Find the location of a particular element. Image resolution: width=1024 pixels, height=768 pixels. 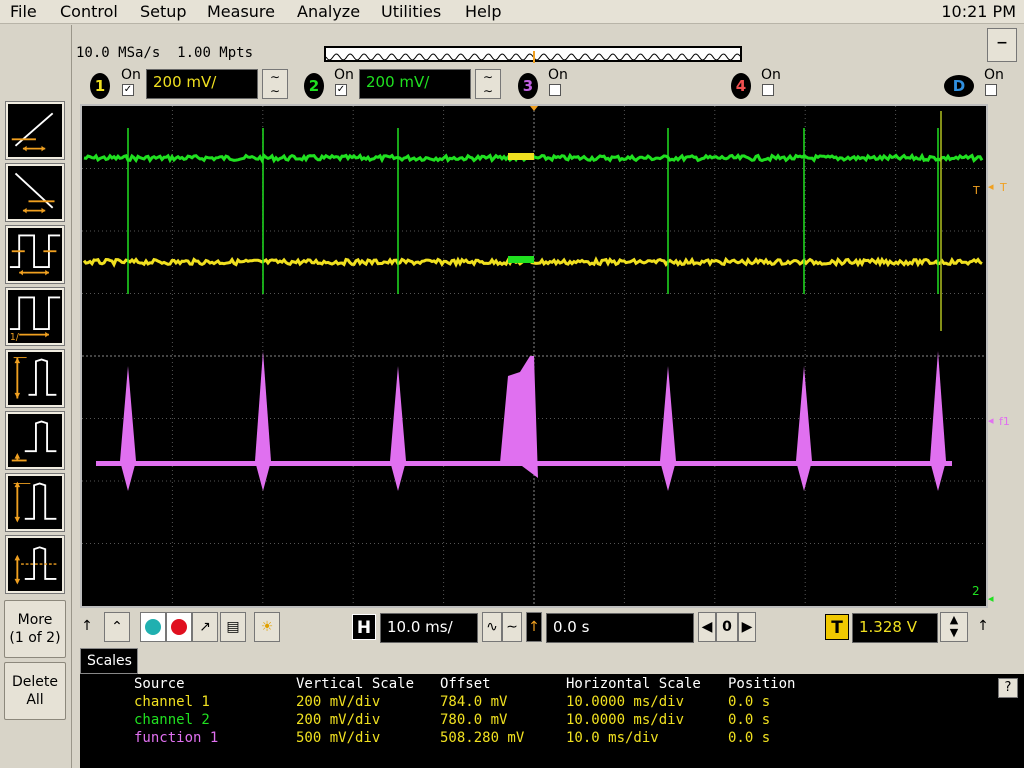

maximum-button is located at coordinates (35, 440).